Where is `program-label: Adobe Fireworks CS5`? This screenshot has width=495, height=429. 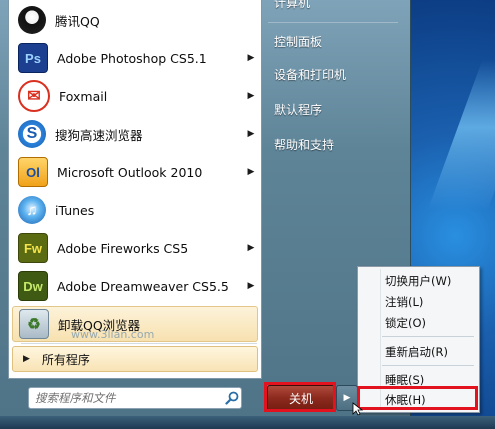 program-label: Adobe Fireworks CS5 is located at coordinates (123, 248).